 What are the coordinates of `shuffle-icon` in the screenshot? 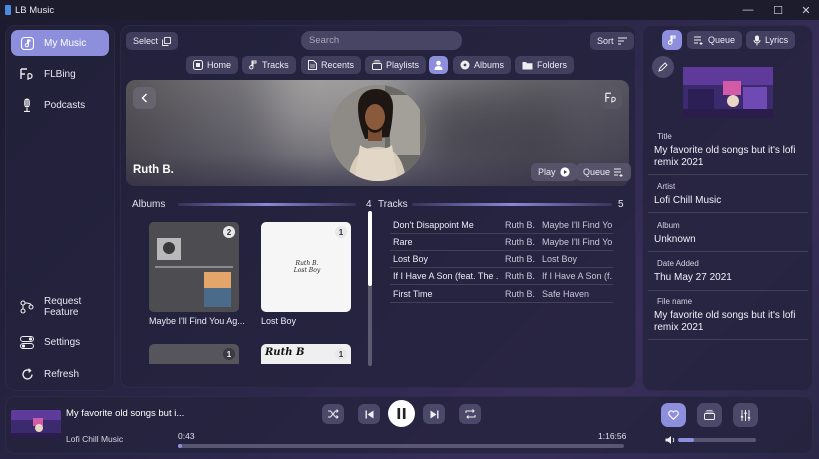 It's located at (333, 414).